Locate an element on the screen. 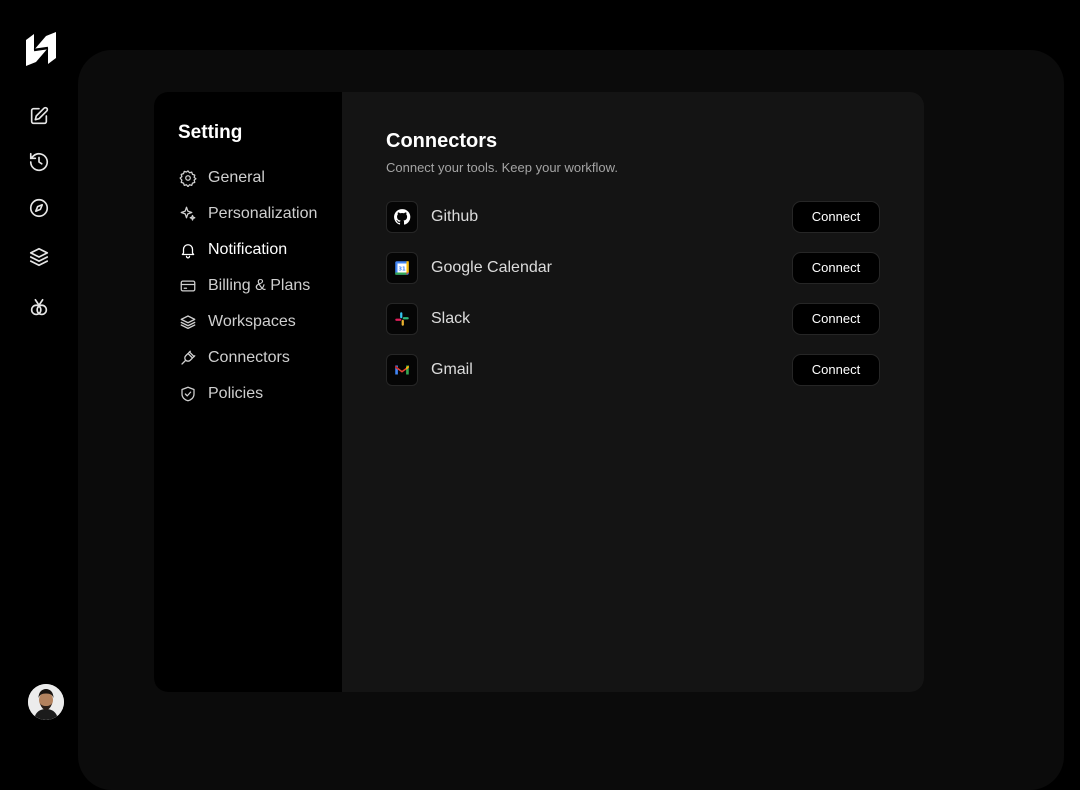  plug-icon is located at coordinates (188, 358).